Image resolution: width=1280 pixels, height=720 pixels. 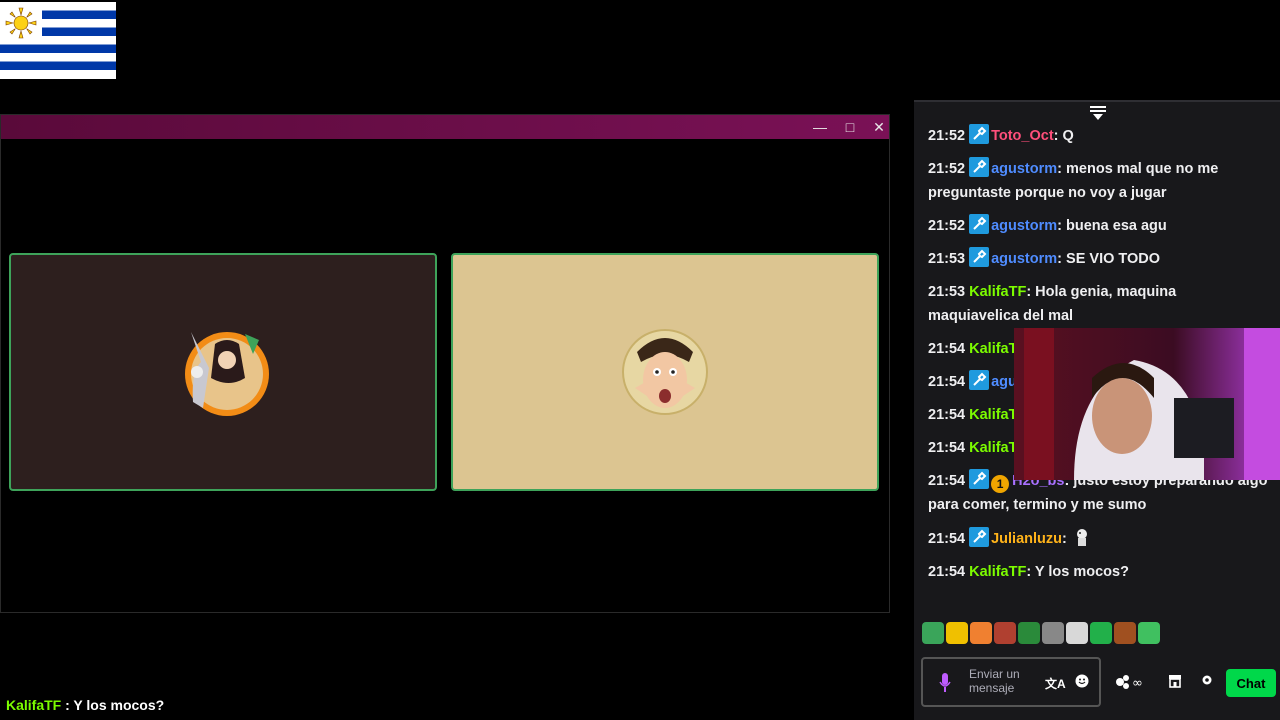 What do you see at coordinates (1098, 112) in the screenshot?
I see `collapse-icon` at bounding box center [1098, 112].